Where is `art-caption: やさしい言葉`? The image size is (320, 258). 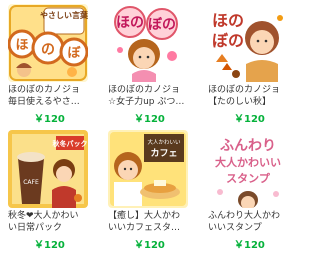
art-caption: やさしい言葉 is located at coordinates (64, 15).